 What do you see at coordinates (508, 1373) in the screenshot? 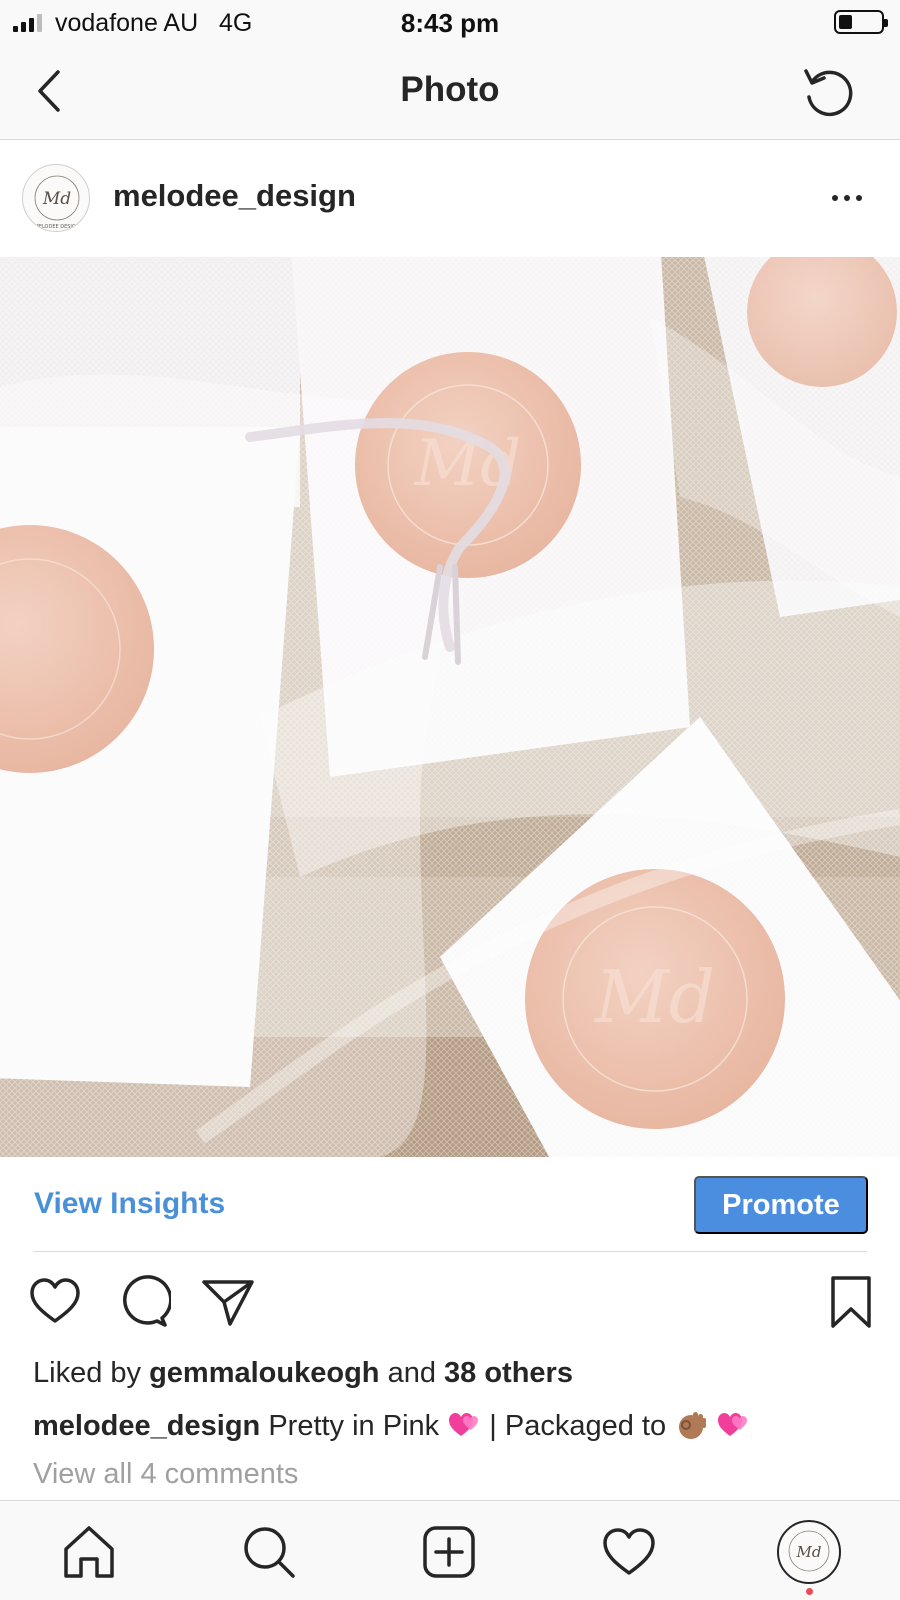
I see `likes-others-link: 38 others` at bounding box center [508, 1373].